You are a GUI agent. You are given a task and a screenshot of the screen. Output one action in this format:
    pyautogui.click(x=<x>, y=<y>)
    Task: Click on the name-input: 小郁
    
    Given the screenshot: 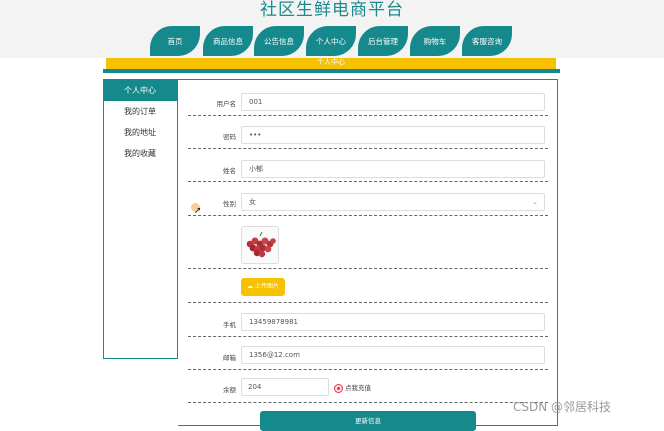 What is the action you would take?
    pyautogui.click(x=393, y=169)
    